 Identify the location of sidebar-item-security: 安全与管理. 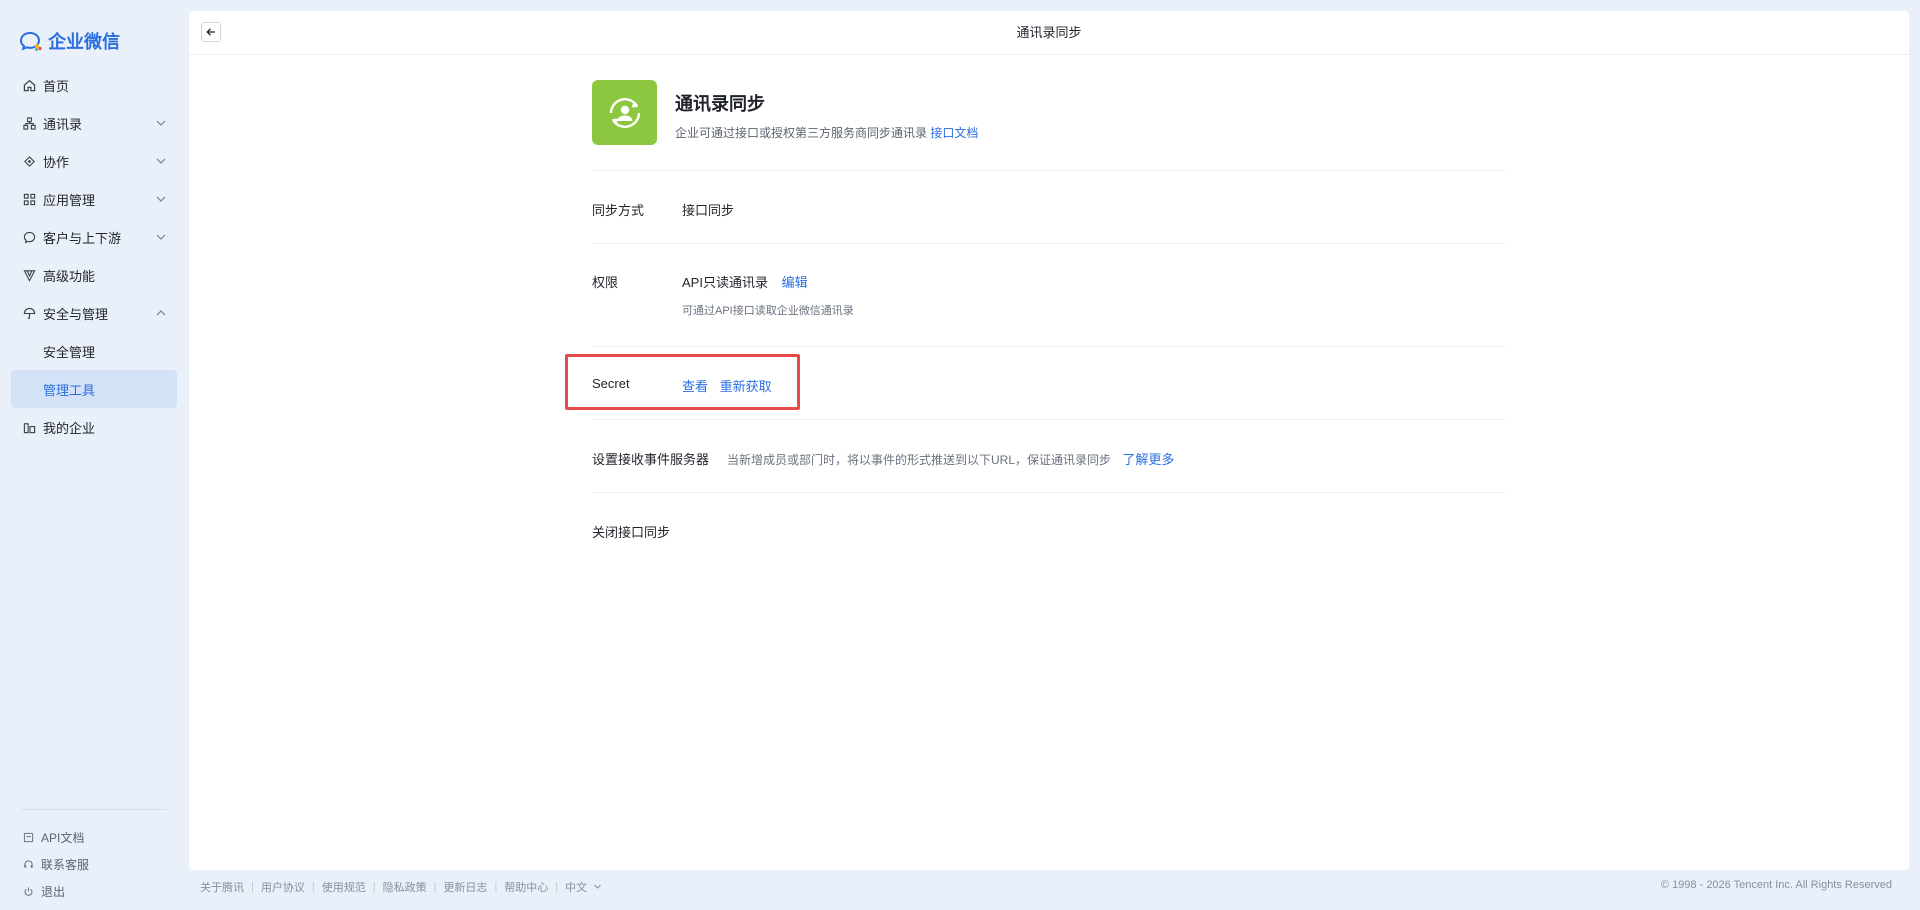
(94, 313).